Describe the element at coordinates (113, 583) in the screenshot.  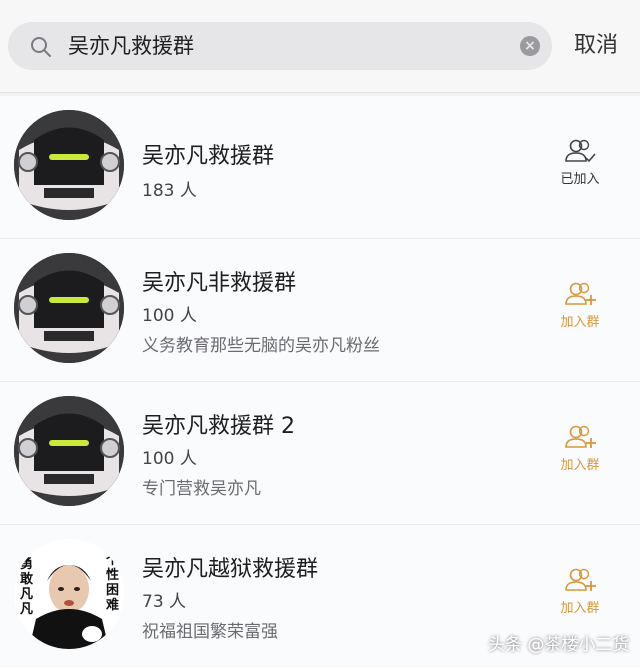
I see `avatar-caption-right: 个性困难` at that location.